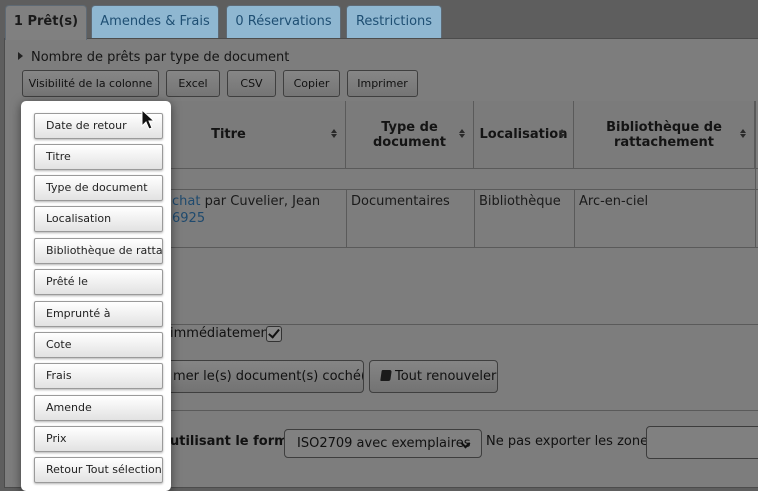 The height and width of the screenshot is (491, 758). Describe the element at coordinates (520, 201) in the screenshot. I see `location-cell: Bibliothèque` at that location.